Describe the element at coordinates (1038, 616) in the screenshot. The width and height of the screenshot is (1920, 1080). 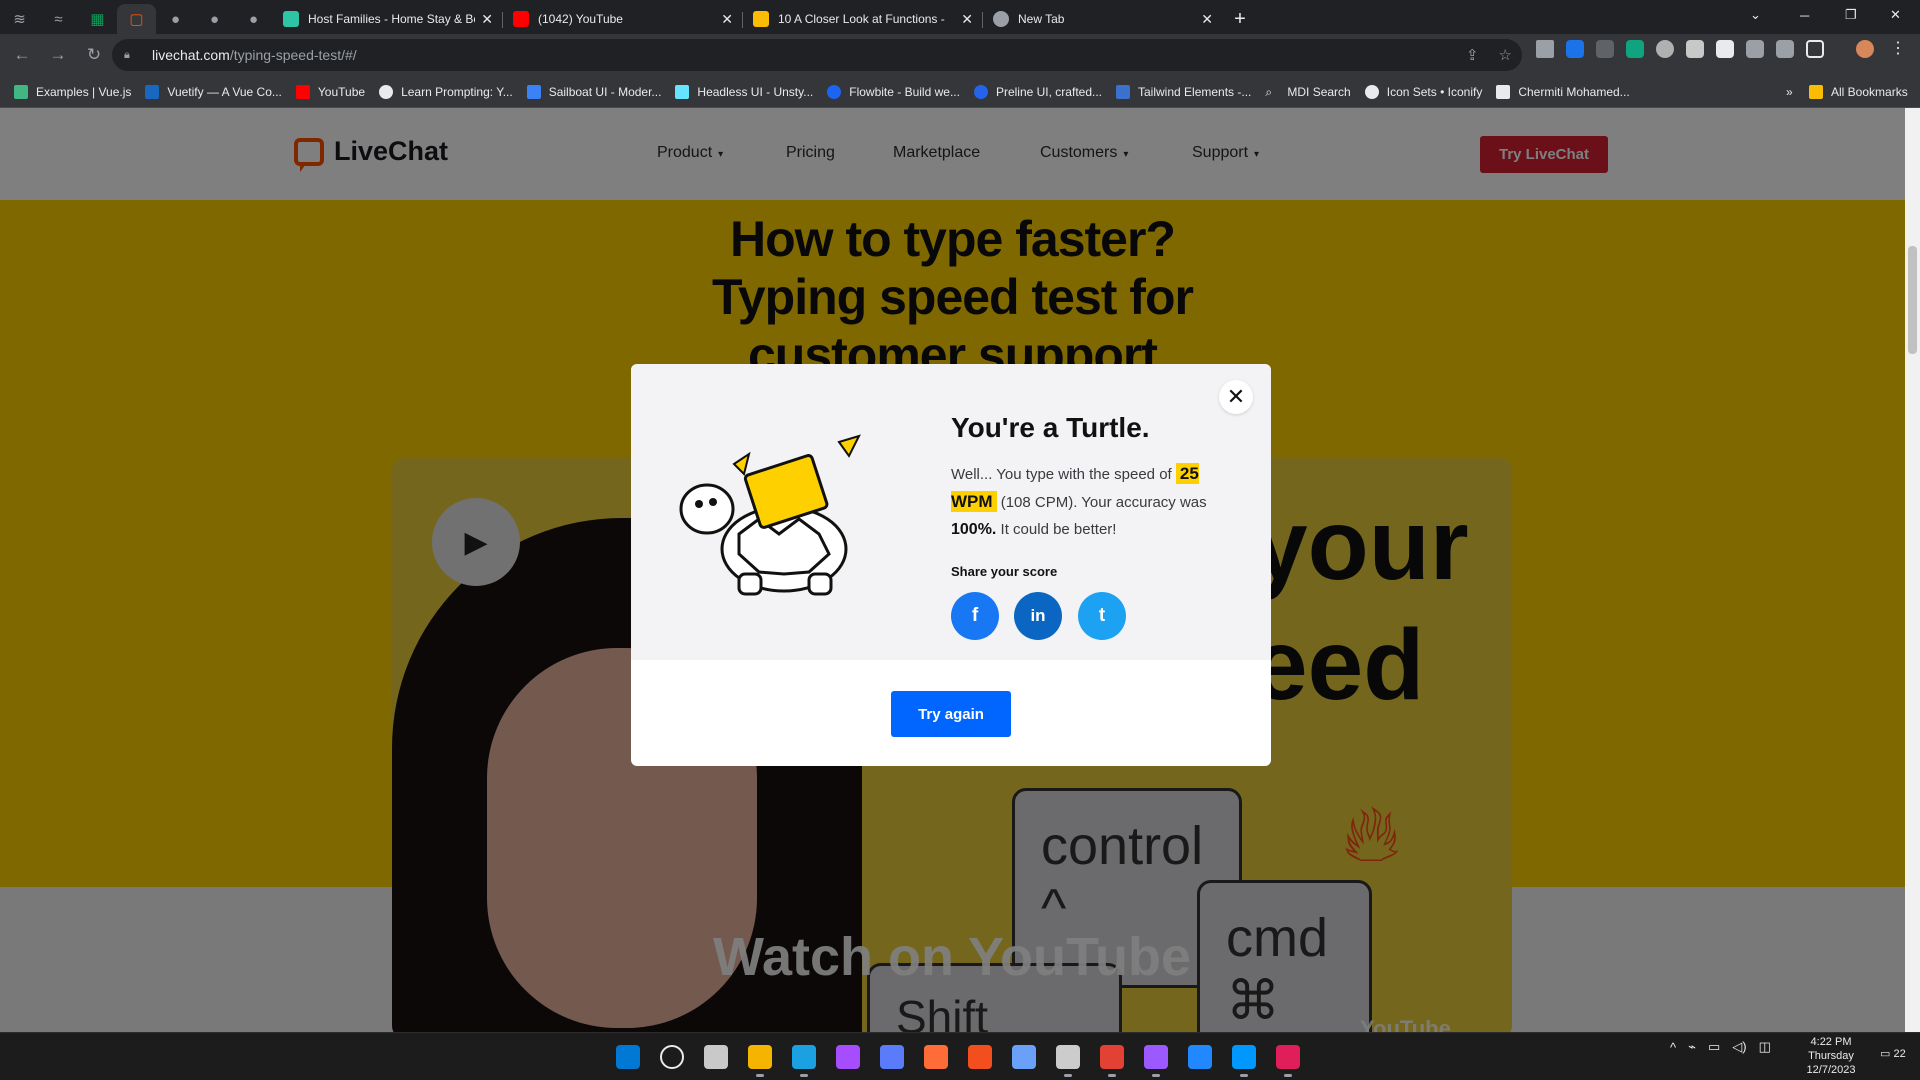
I see `linkedin-share-button: in` at that location.